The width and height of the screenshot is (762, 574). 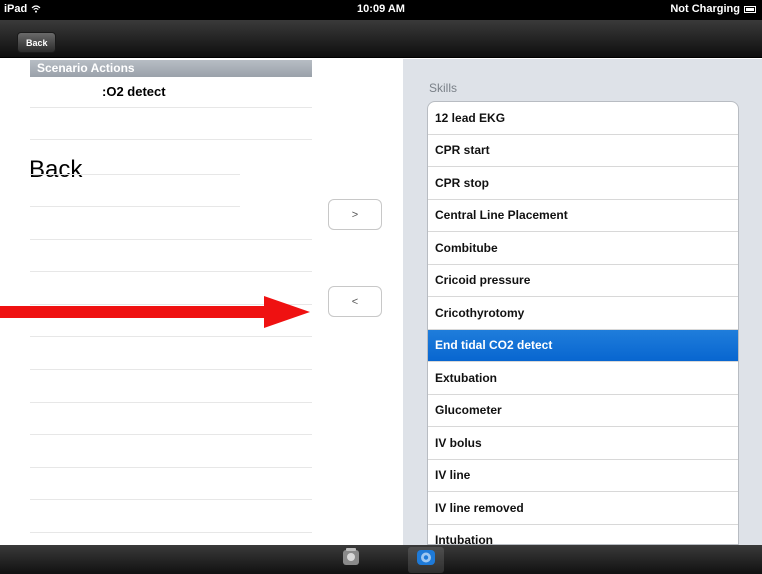 What do you see at coordinates (583, 411) in the screenshot?
I see `skill-item: Glucometer` at bounding box center [583, 411].